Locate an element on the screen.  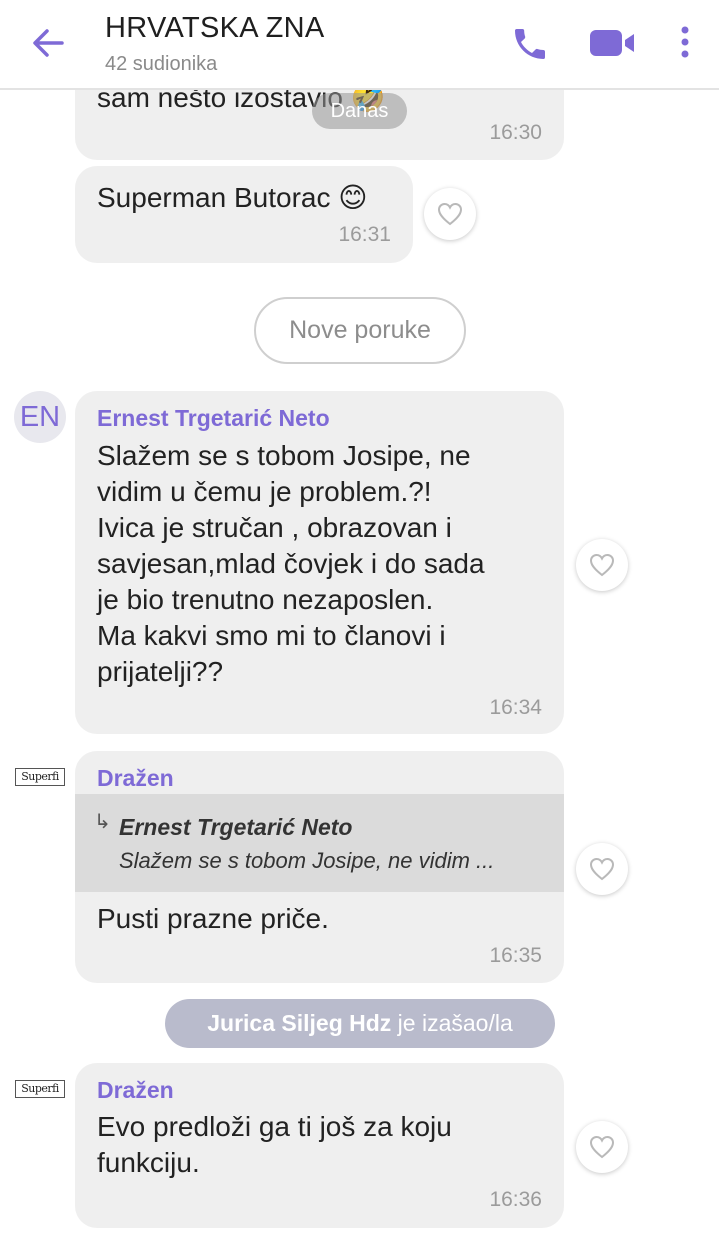
date-chip: Danas is located at coordinates (359, 111).